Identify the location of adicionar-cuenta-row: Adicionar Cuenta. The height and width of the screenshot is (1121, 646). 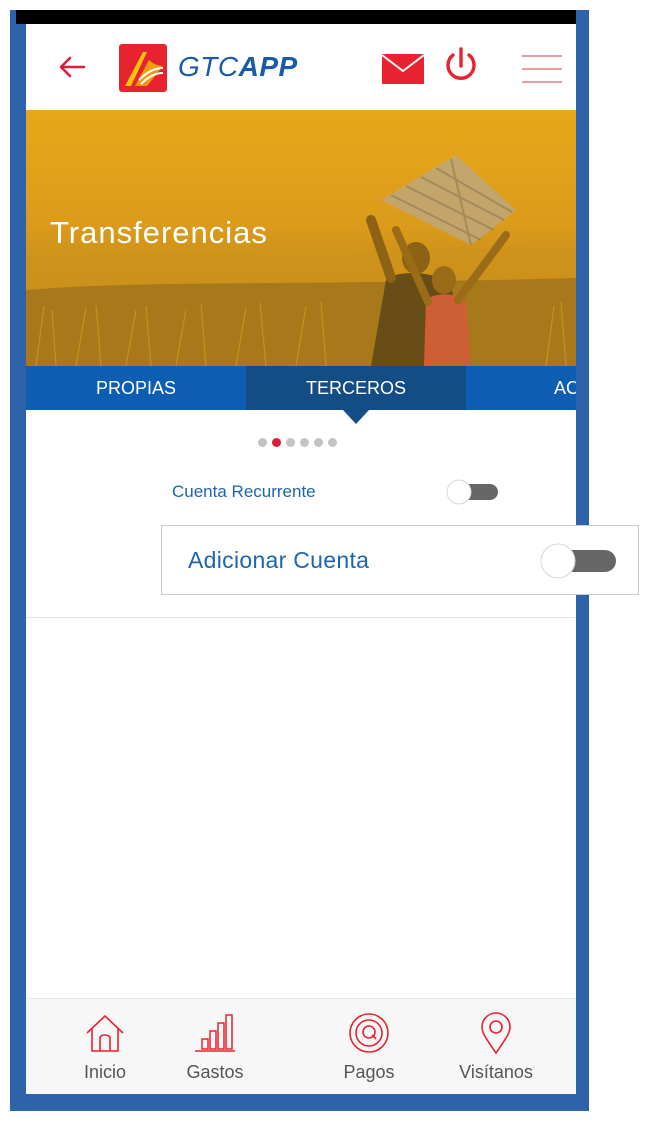
(400, 560).